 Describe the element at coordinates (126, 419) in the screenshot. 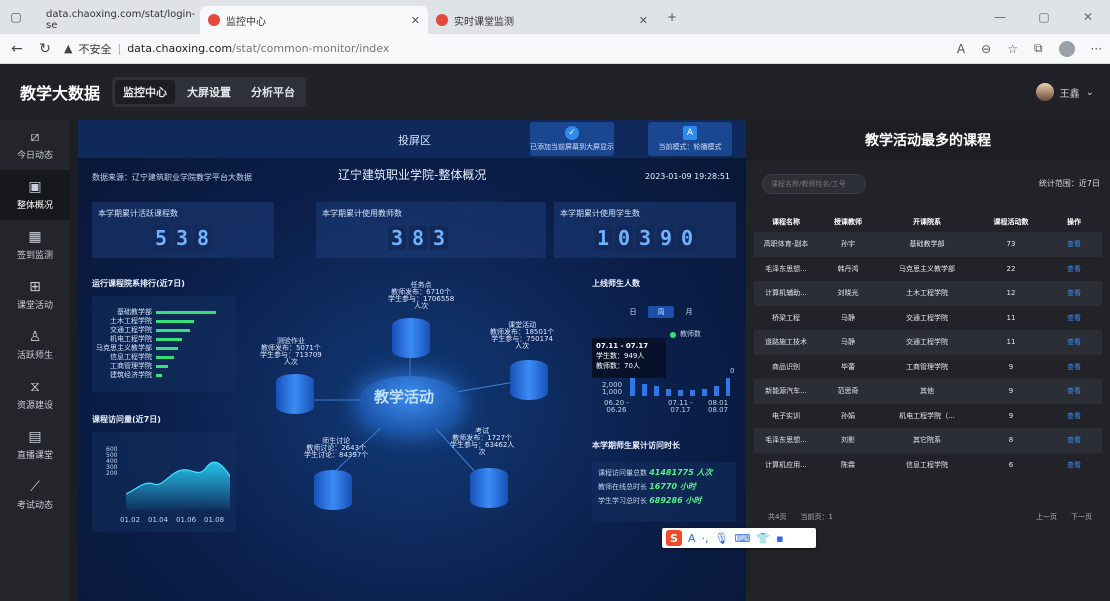

I see `visit-chart-title: 课程访问量(近7日)` at that location.